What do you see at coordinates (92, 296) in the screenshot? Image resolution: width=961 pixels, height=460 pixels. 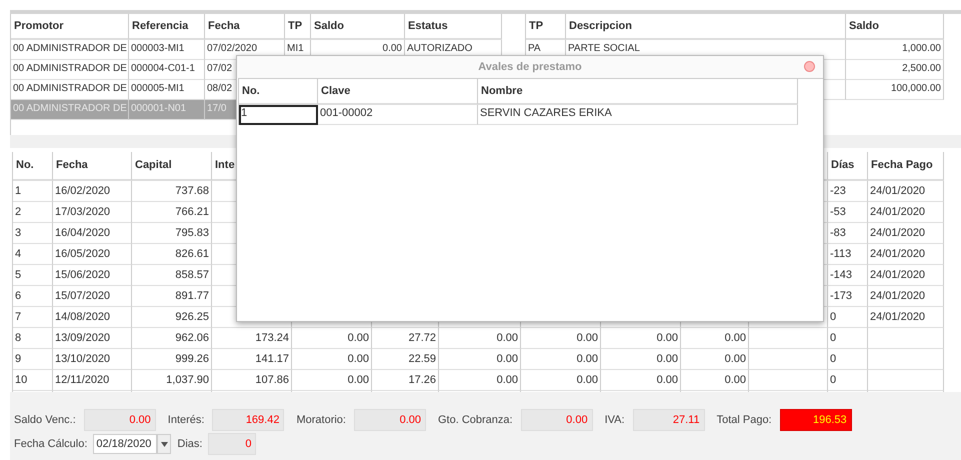 I see `table-cell: 15/07/2020` at bounding box center [92, 296].